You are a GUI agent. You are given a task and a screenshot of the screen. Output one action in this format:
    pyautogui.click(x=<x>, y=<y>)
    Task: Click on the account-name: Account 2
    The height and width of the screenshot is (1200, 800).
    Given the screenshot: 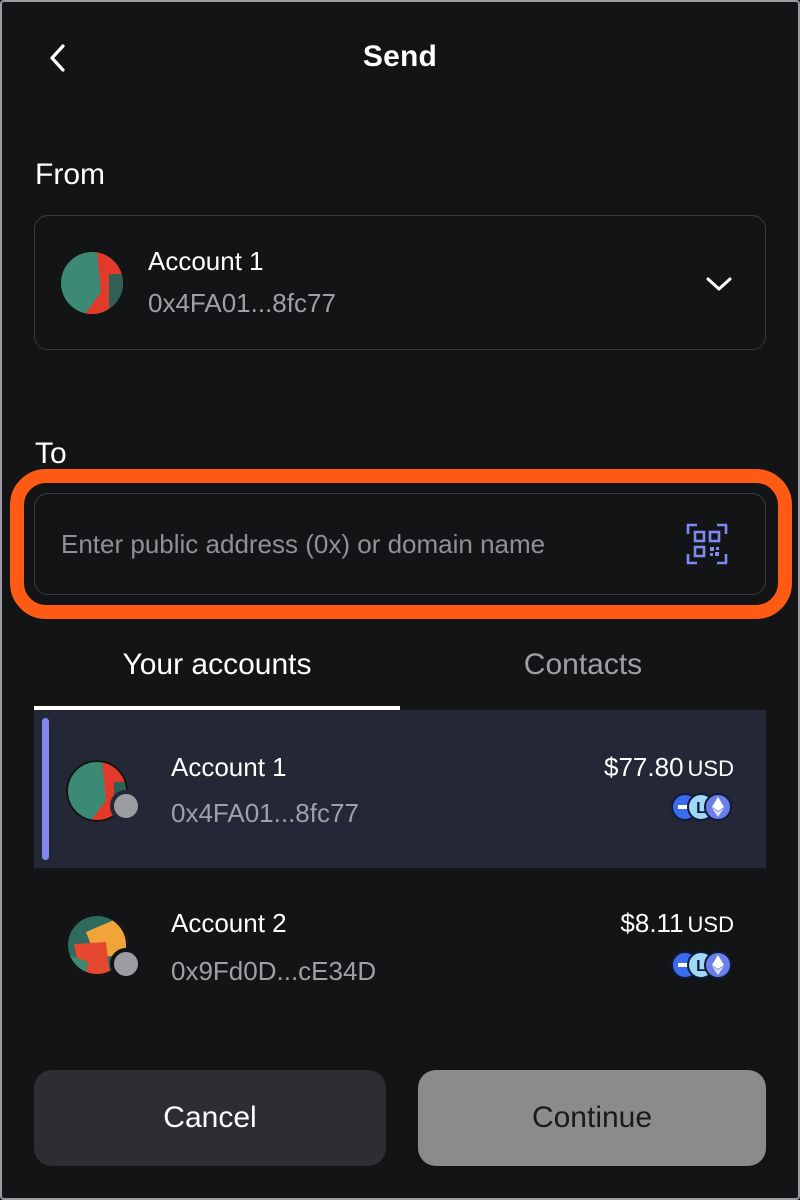 What is the action you would take?
    pyautogui.click(x=229, y=923)
    